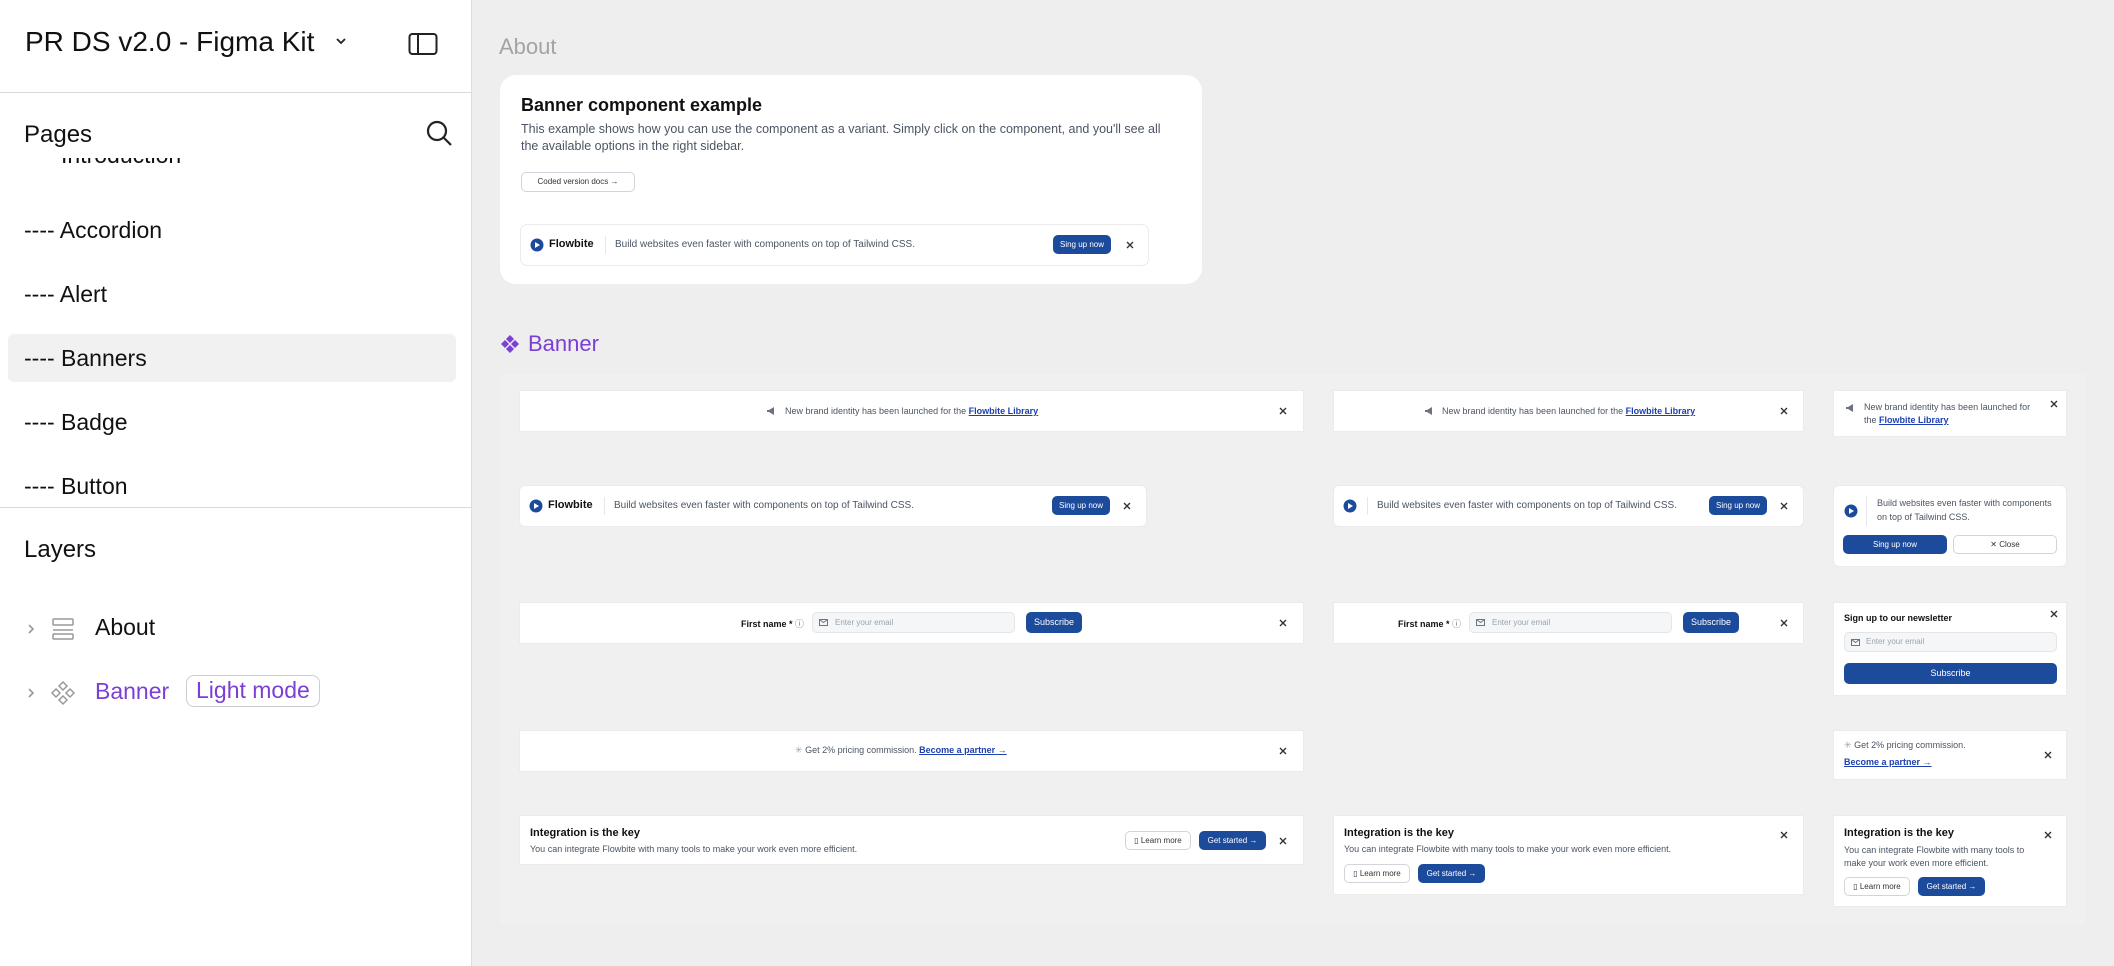  I want to click on page-item-accordion: ---- Accordion, so click(232, 230).